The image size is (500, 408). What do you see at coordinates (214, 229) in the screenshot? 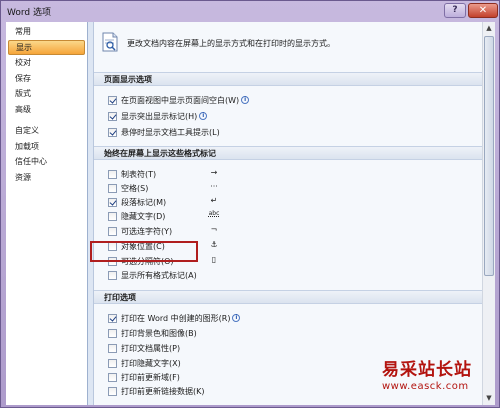
I see `optional-hyphen-mark-icon: ¬` at bounding box center [214, 229].